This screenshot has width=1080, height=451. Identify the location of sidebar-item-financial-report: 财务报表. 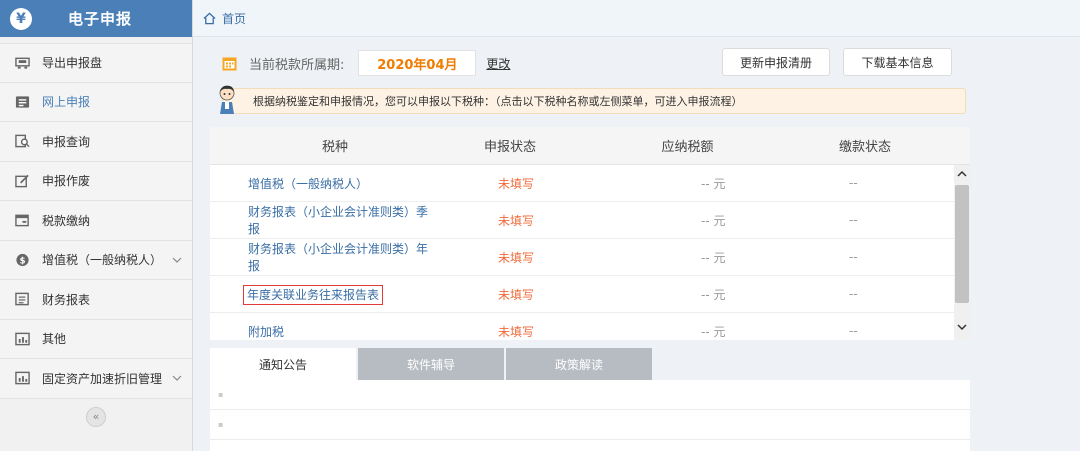
(96, 300).